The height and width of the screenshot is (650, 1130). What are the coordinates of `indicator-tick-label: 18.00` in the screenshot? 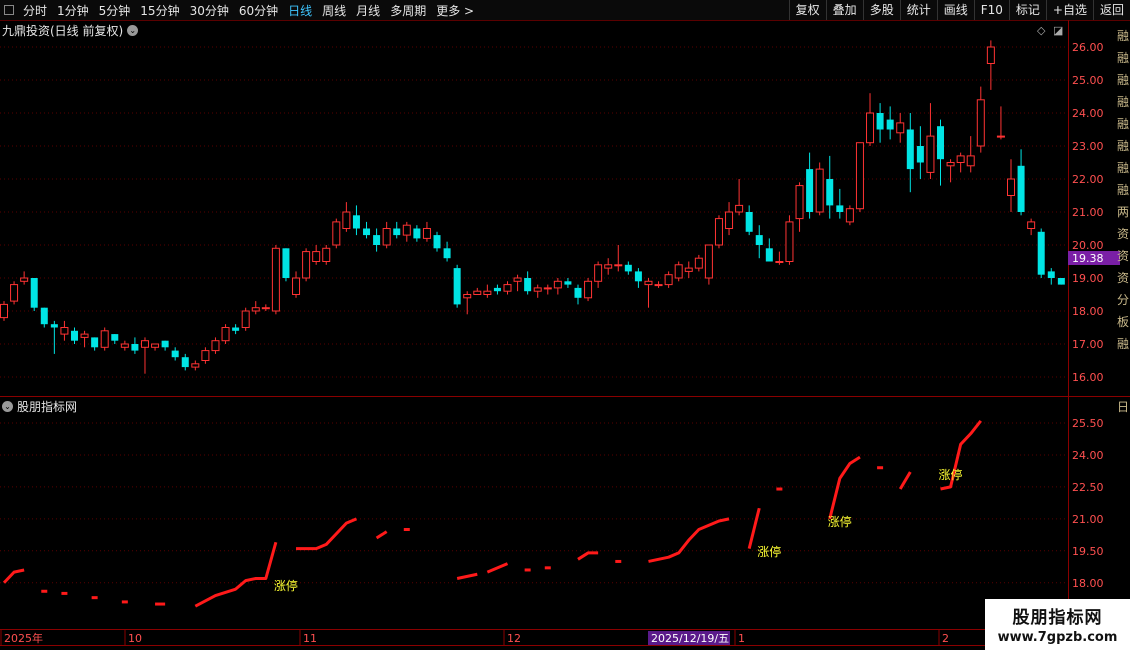 It's located at (1088, 583).